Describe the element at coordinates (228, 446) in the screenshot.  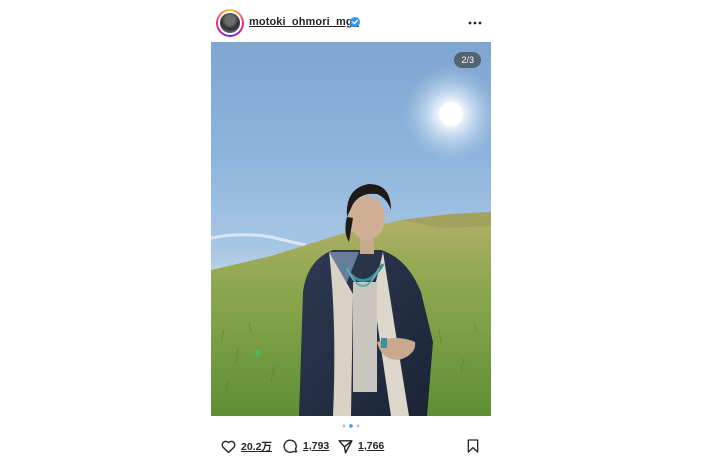
I see `heart-icon` at that location.